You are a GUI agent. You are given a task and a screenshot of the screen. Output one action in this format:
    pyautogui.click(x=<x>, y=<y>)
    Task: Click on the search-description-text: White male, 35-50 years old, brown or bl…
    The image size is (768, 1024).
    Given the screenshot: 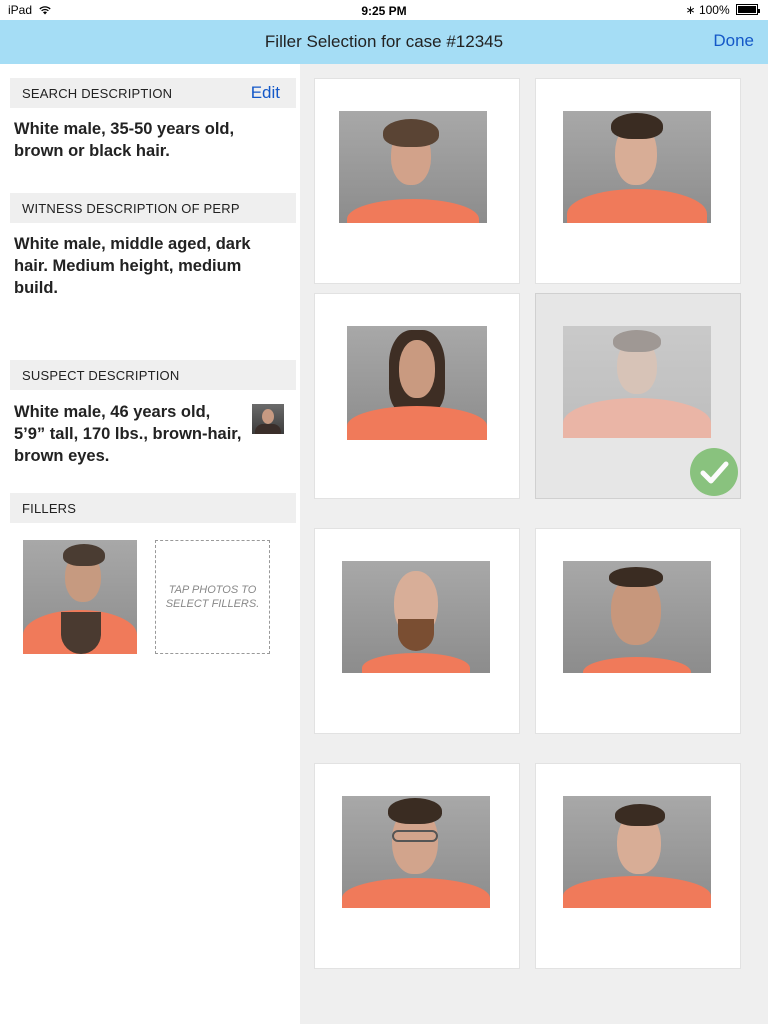 What is the action you would take?
    pyautogui.click(x=124, y=140)
    